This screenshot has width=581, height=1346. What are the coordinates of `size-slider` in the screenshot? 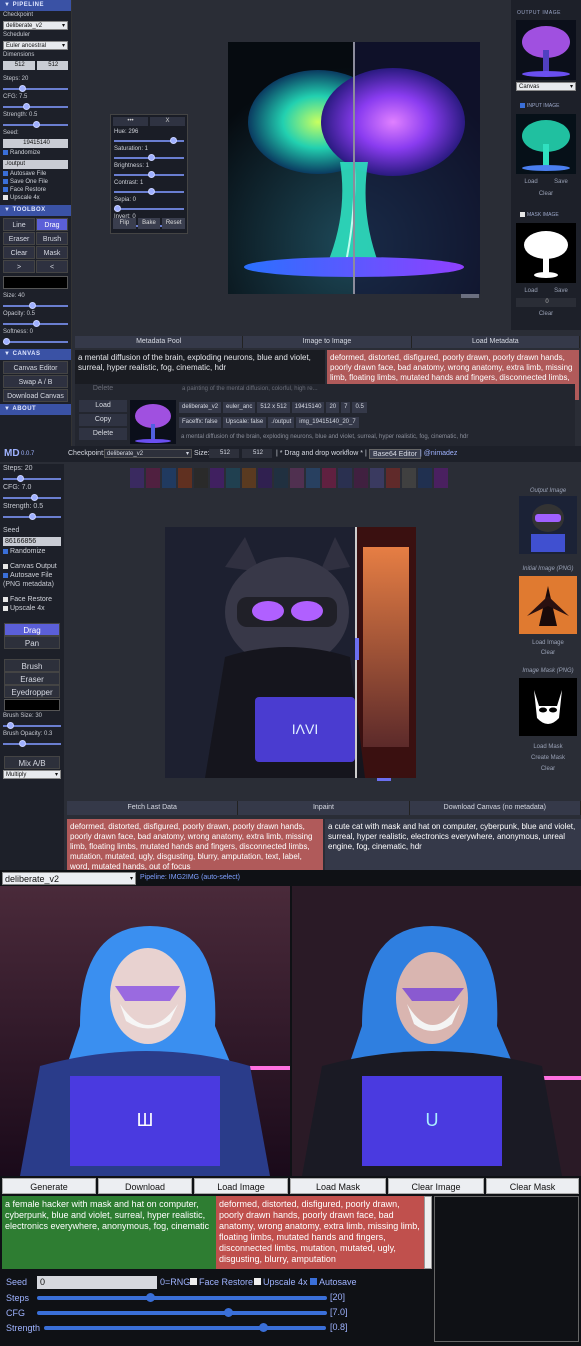 It's located at (35, 305).